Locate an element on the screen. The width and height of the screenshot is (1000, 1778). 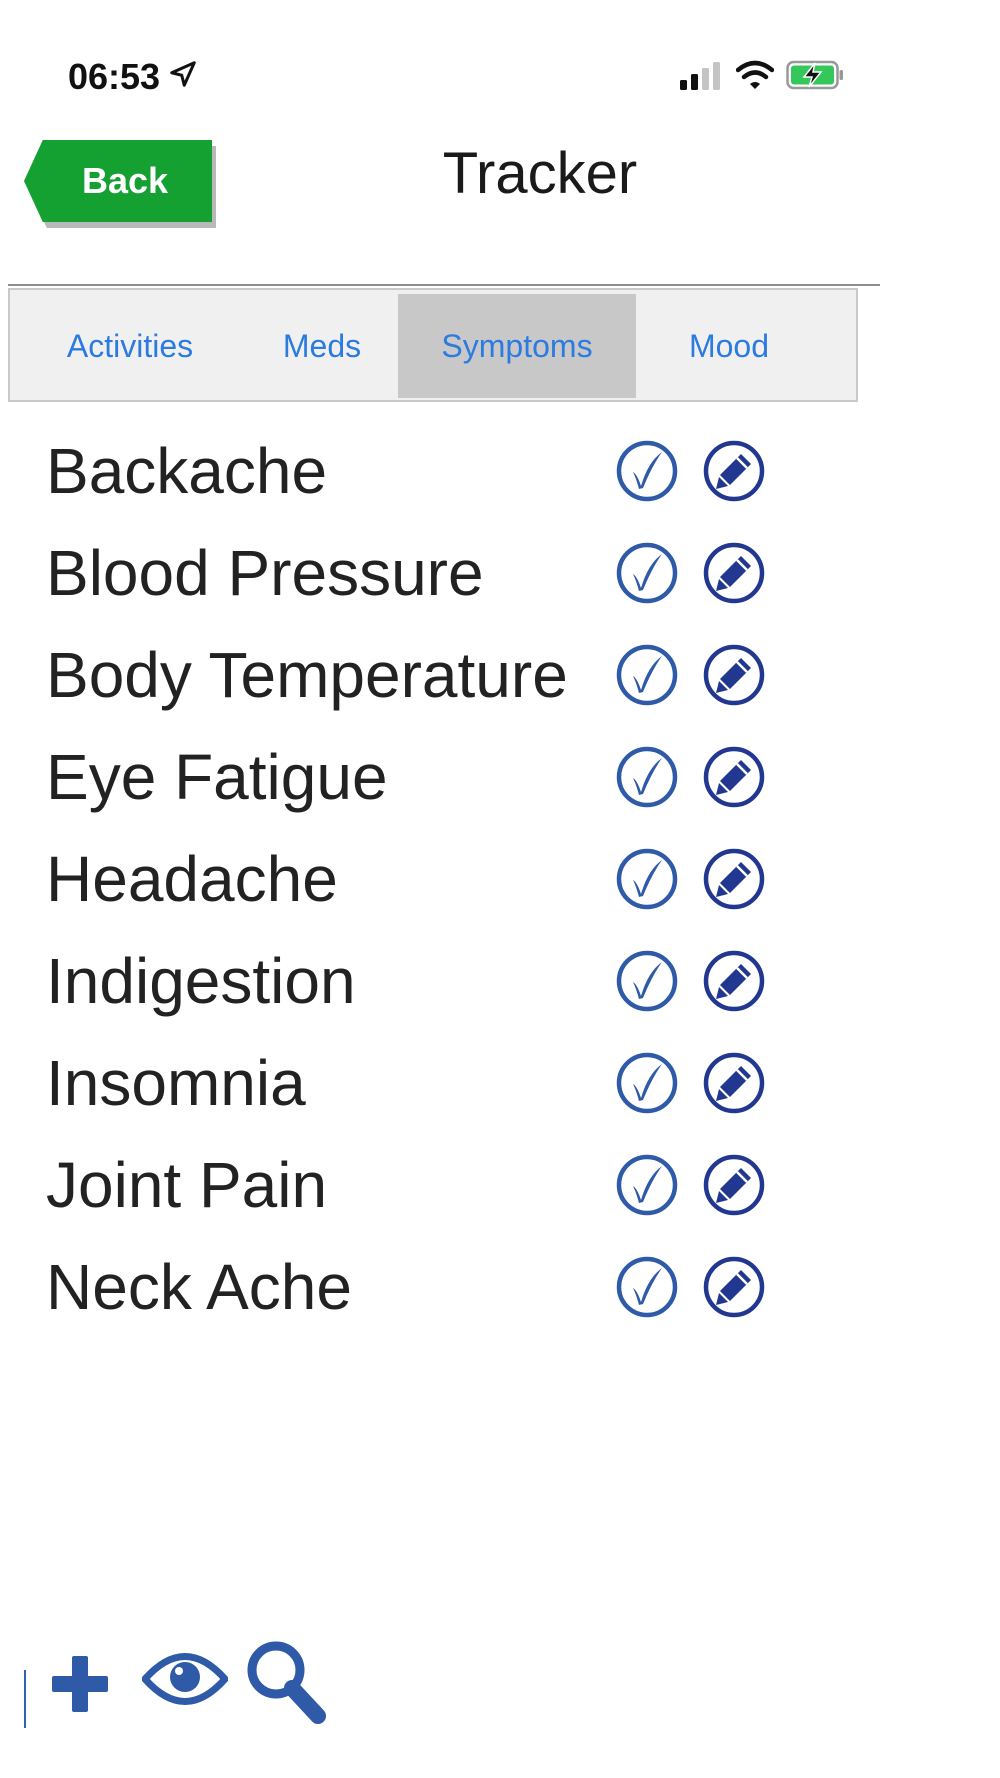
tab-meds: Meds is located at coordinates (322, 346).